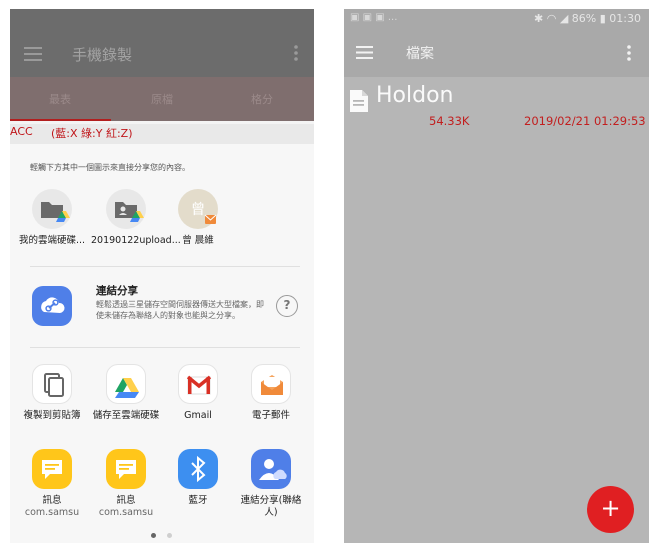 This screenshot has height=543, width=656. Describe the element at coordinates (153, 535) in the screenshot. I see `page-dot-active` at that location.